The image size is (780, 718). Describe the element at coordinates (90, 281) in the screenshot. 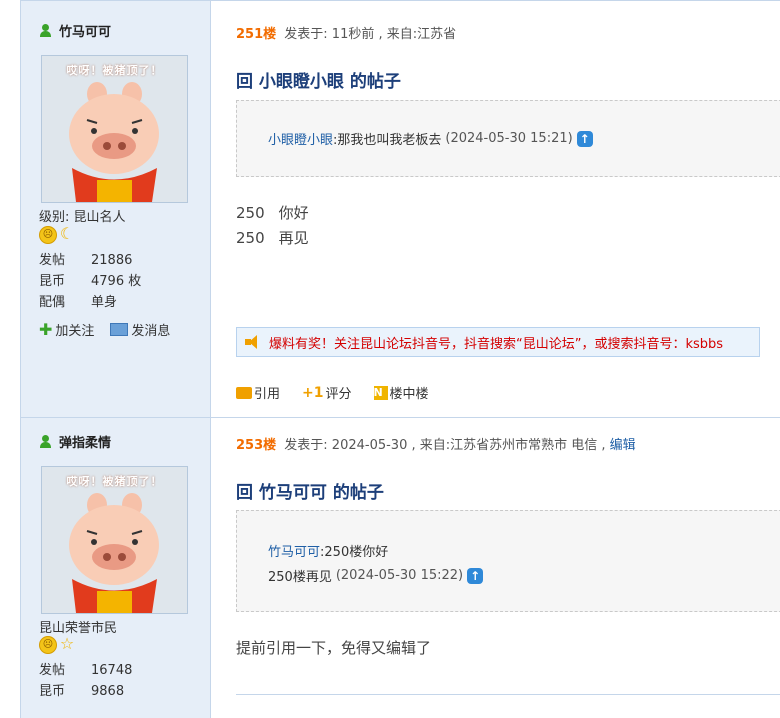

I see `user-stats: 发帖 21886 昆币 4796 枚 配偶 单身` at that location.